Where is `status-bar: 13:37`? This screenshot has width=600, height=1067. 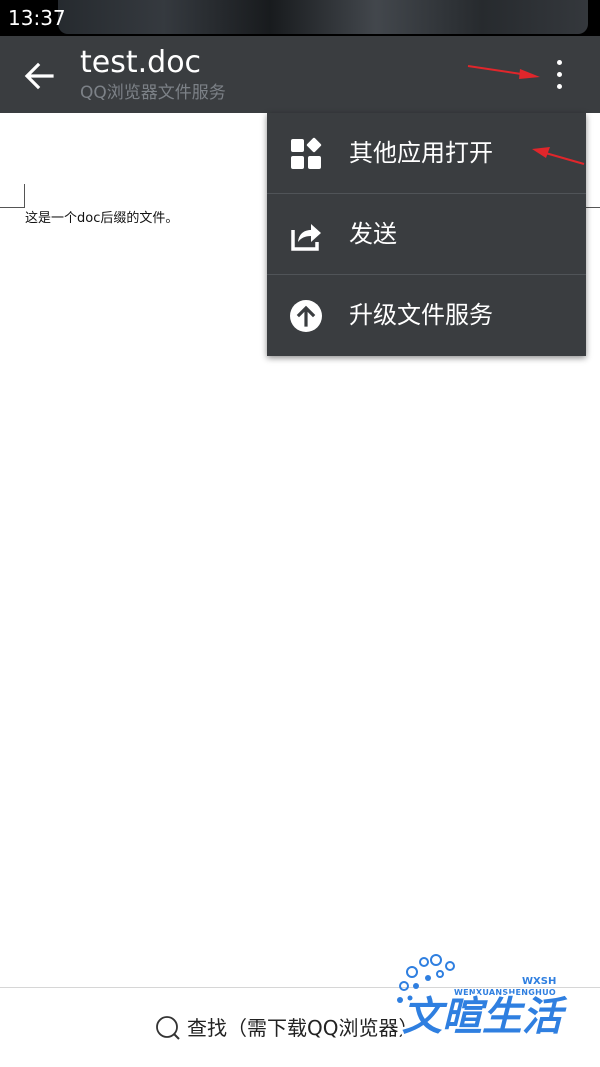 status-bar: 13:37 is located at coordinates (300, 18).